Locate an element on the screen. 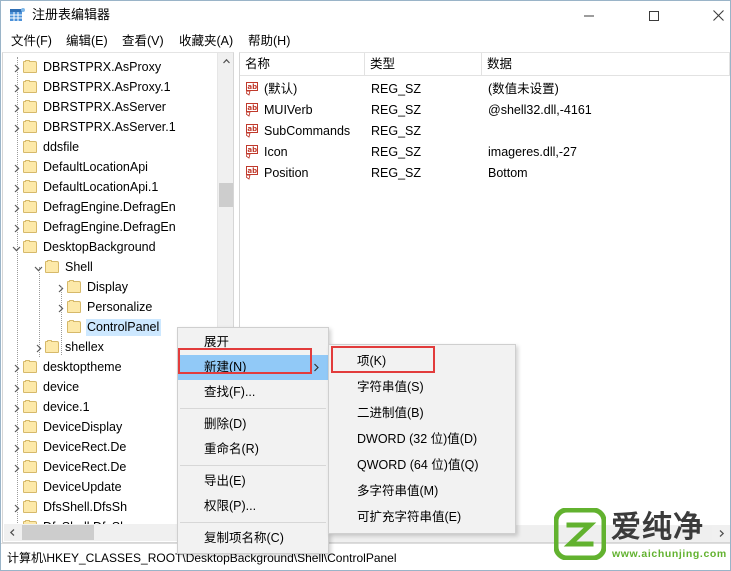 The image size is (731, 571). tree-item: Personalize is located at coordinates (118, 307).